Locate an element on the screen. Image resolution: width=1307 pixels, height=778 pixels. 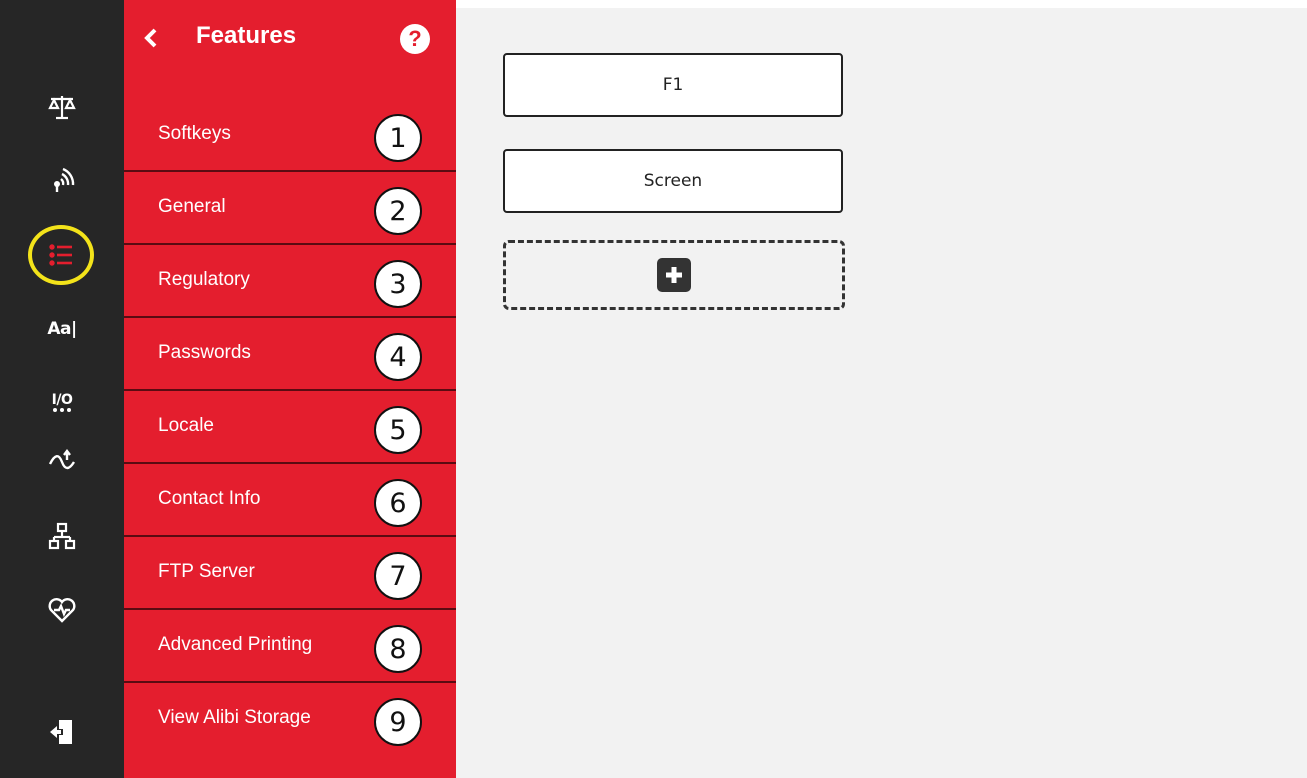
io-icon-label: I/O is located at coordinates (62, 400).